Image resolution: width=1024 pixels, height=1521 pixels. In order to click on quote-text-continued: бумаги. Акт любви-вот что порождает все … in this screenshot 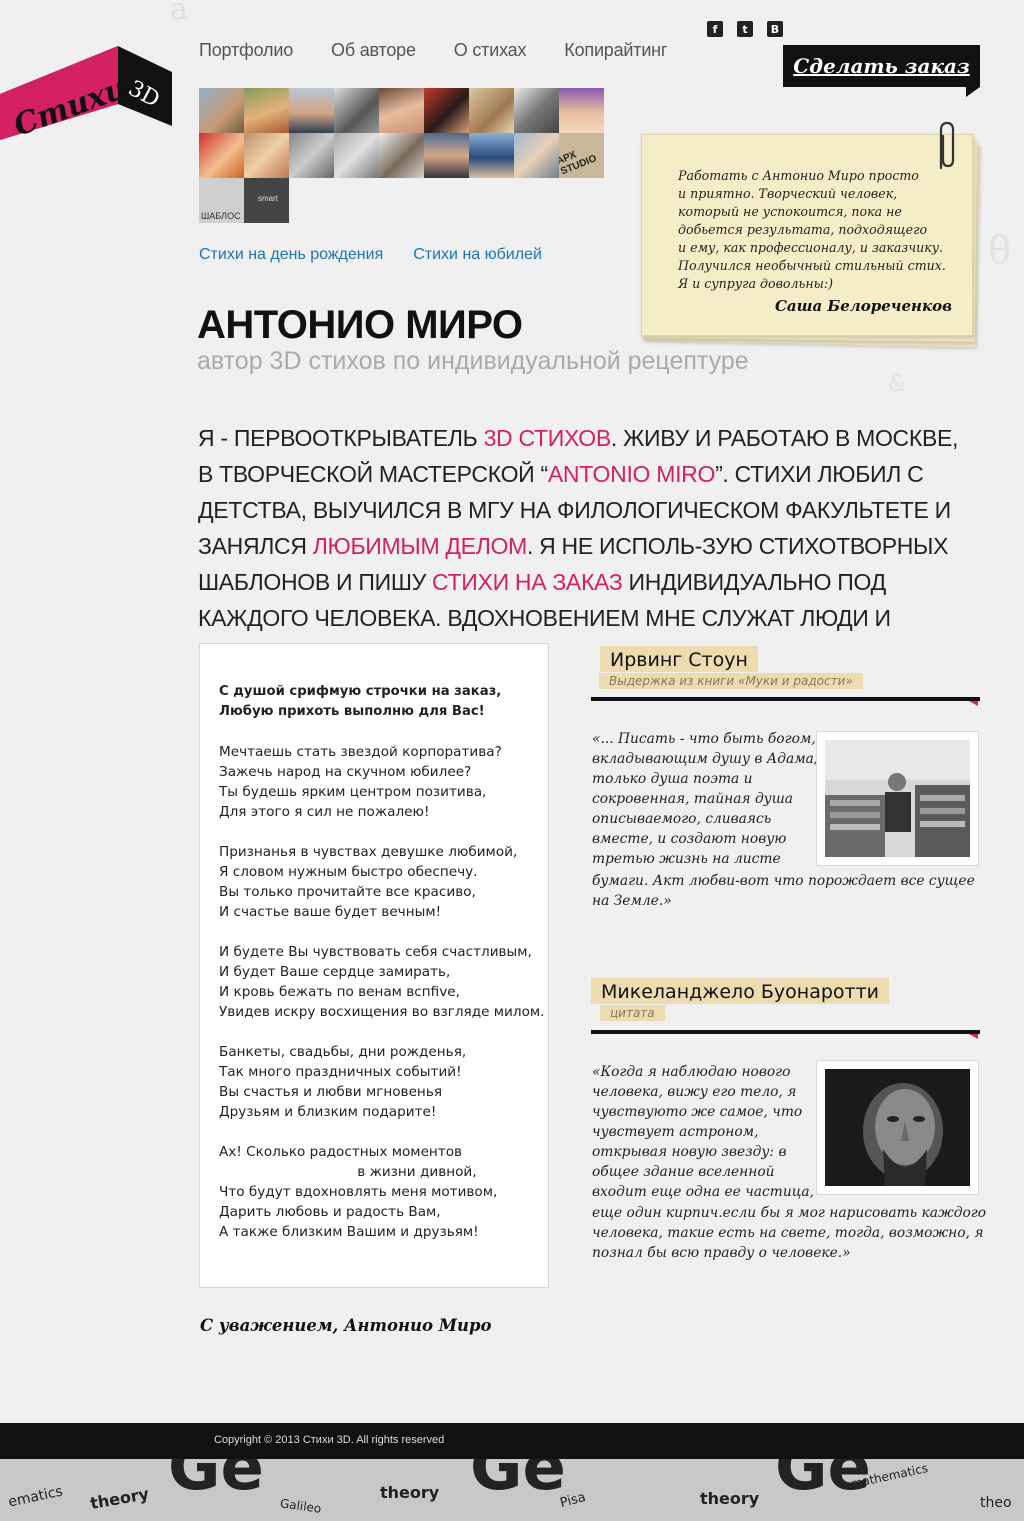, I will do `click(783, 891)`.